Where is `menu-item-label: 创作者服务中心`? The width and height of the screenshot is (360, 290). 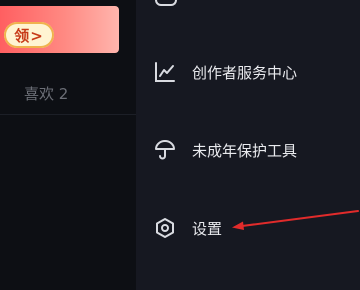 menu-item-label: 创作者服务中心 is located at coordinates (245, 72).